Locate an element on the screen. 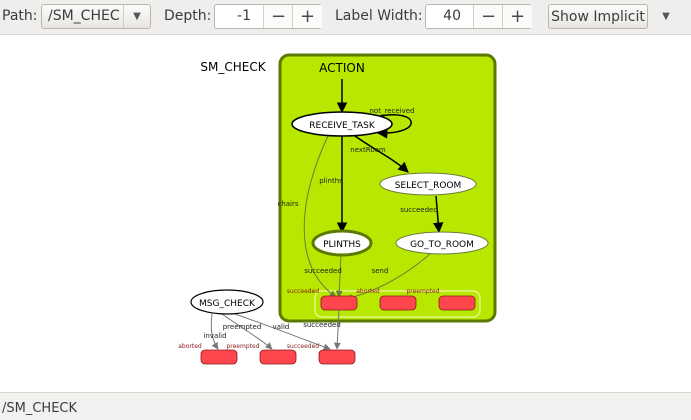  root-outcome-succeeded is located at coordinates (337, 357).